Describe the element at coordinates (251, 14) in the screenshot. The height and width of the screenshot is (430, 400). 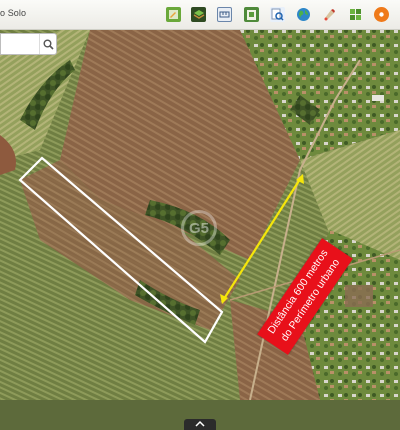
I see `legend-icon` at that location.